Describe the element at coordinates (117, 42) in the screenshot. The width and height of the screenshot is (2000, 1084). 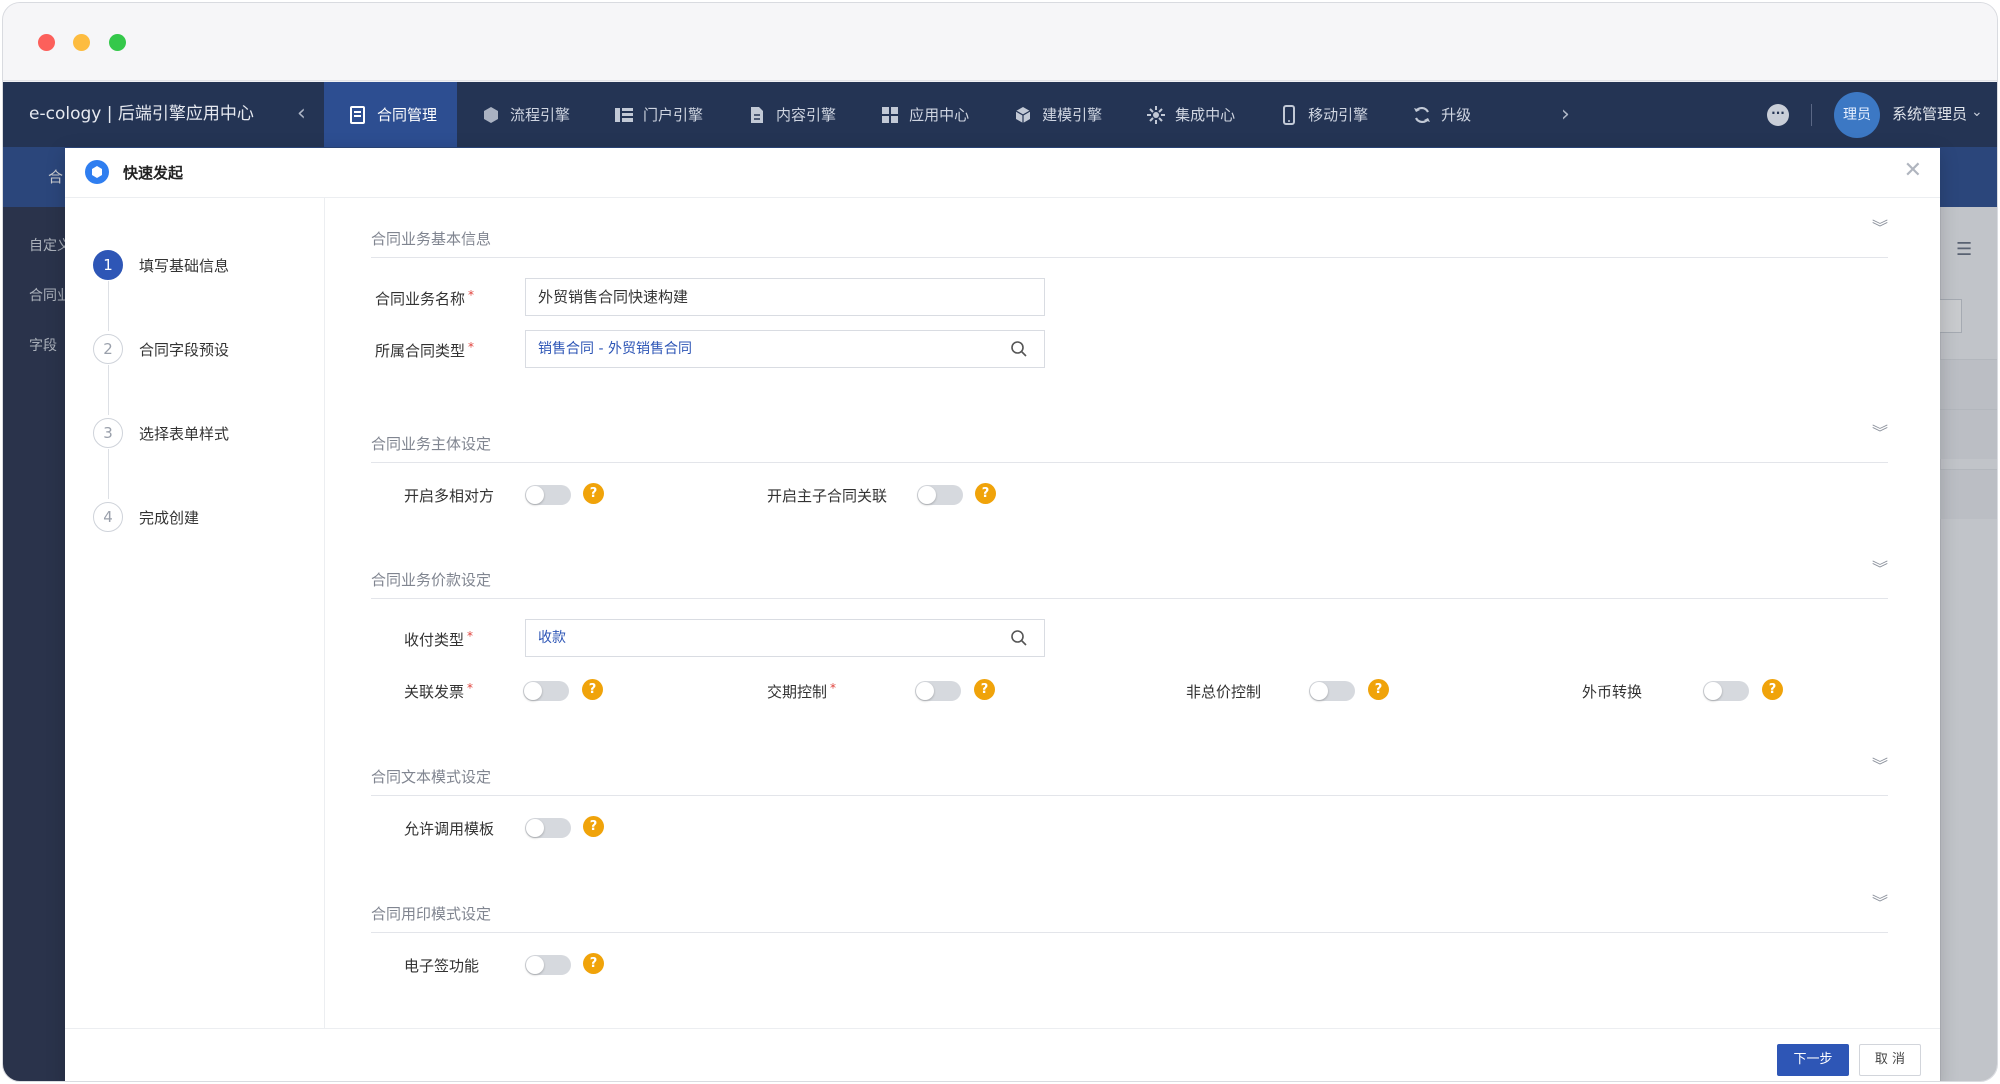
I see `maximize-window-button` at that location.